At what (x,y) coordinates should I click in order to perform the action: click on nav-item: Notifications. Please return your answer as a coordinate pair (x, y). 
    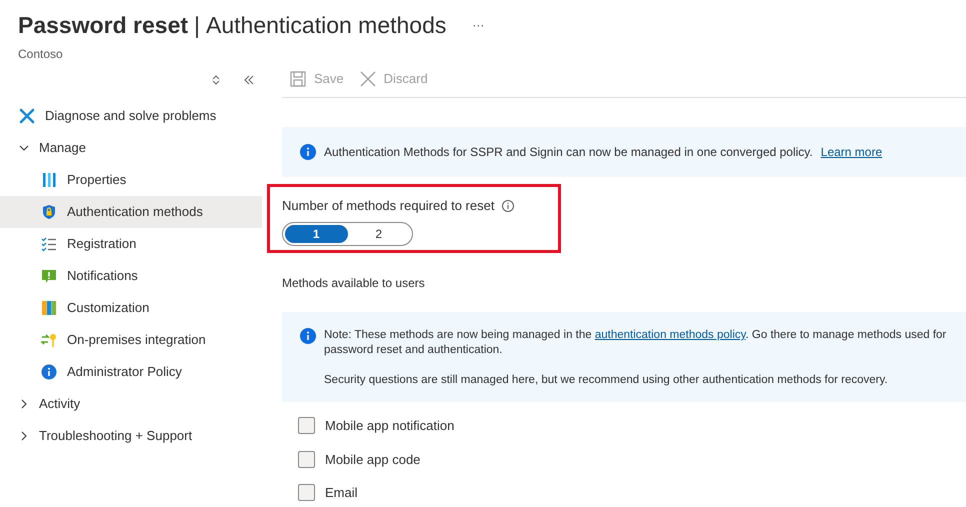
    Looking at the image, I should click on (131, 276).